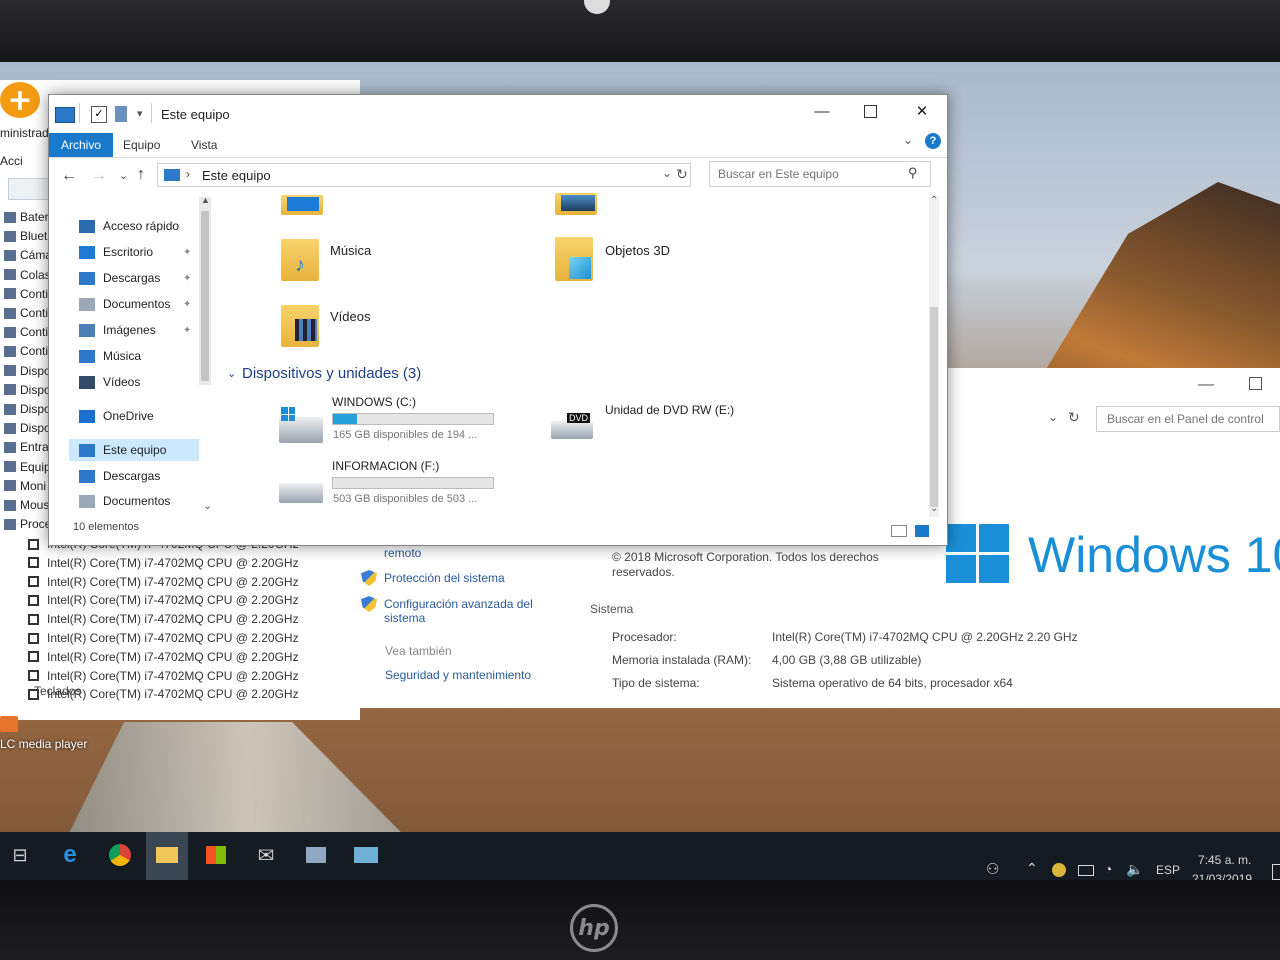 This screenshot has height=960, width=1280. Describe the element at coordinates (934, 407) in the screenshot. I see `content-scroll-thumb` at that location.